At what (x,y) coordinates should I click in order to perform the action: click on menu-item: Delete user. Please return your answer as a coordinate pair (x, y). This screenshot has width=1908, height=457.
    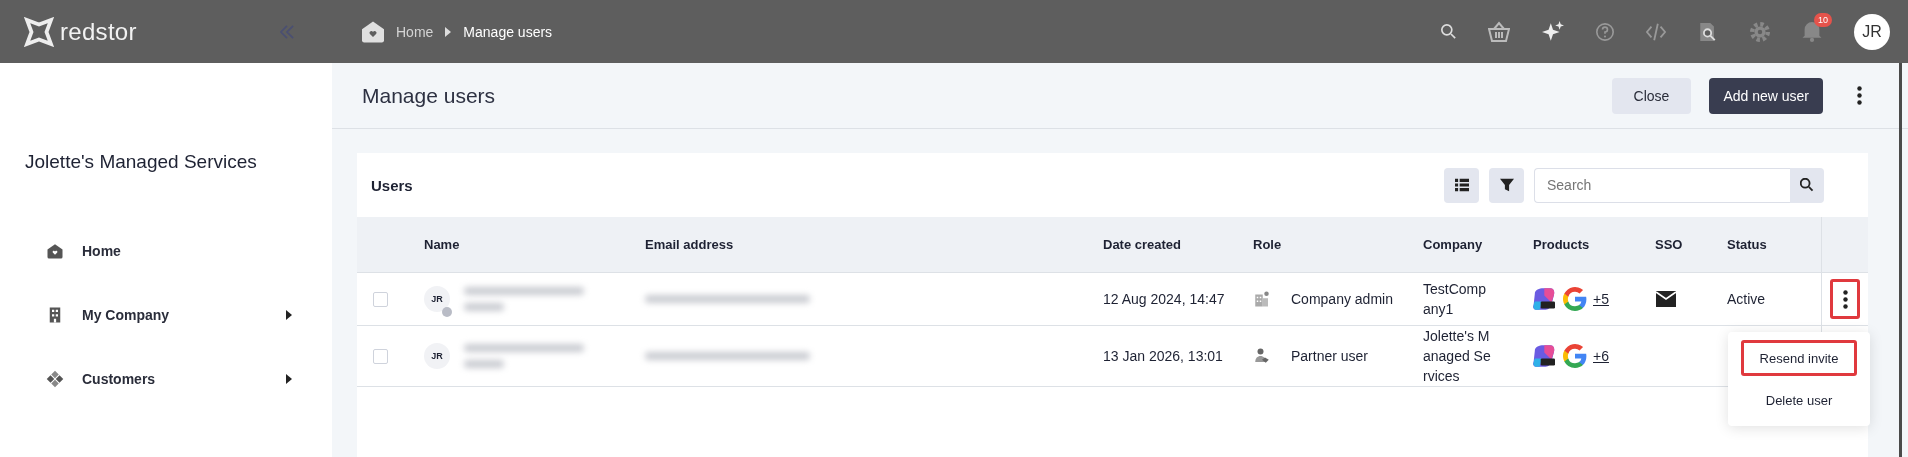
    Looking at the image, I should click on (1799, 400).